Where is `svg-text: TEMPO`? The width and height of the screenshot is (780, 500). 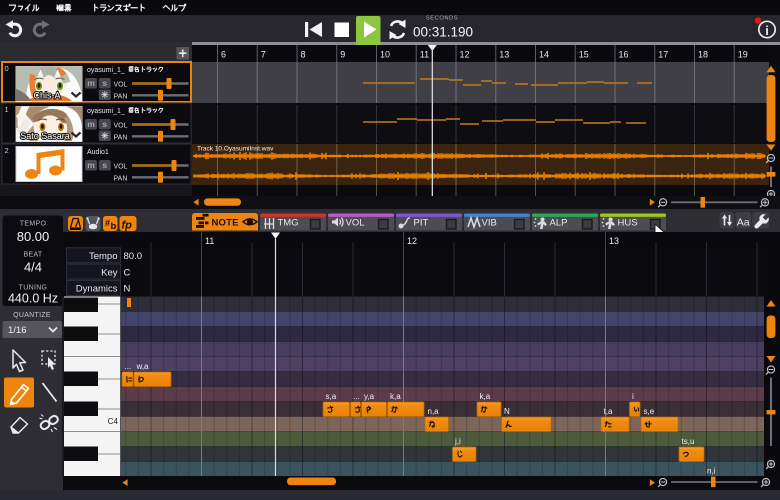 svg-text: TEMPO is located at coordinates (33, 224).